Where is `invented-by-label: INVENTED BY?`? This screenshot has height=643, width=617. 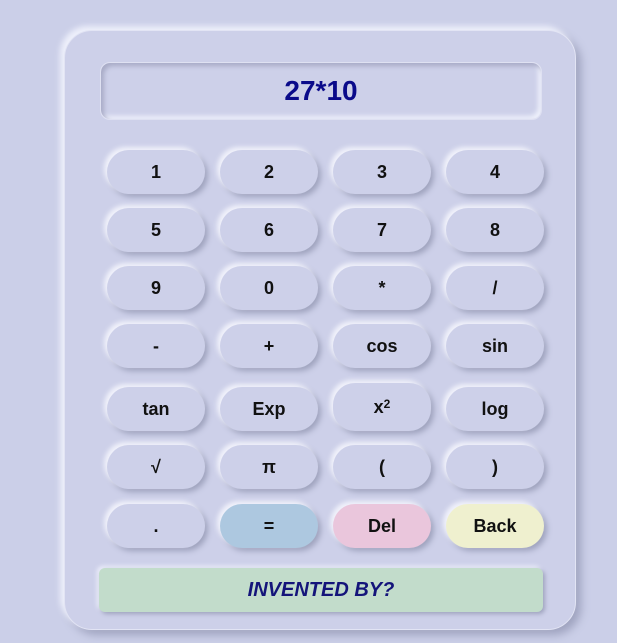 invented-by-label: INVENTED BY? is located at coordinates (321, 589).